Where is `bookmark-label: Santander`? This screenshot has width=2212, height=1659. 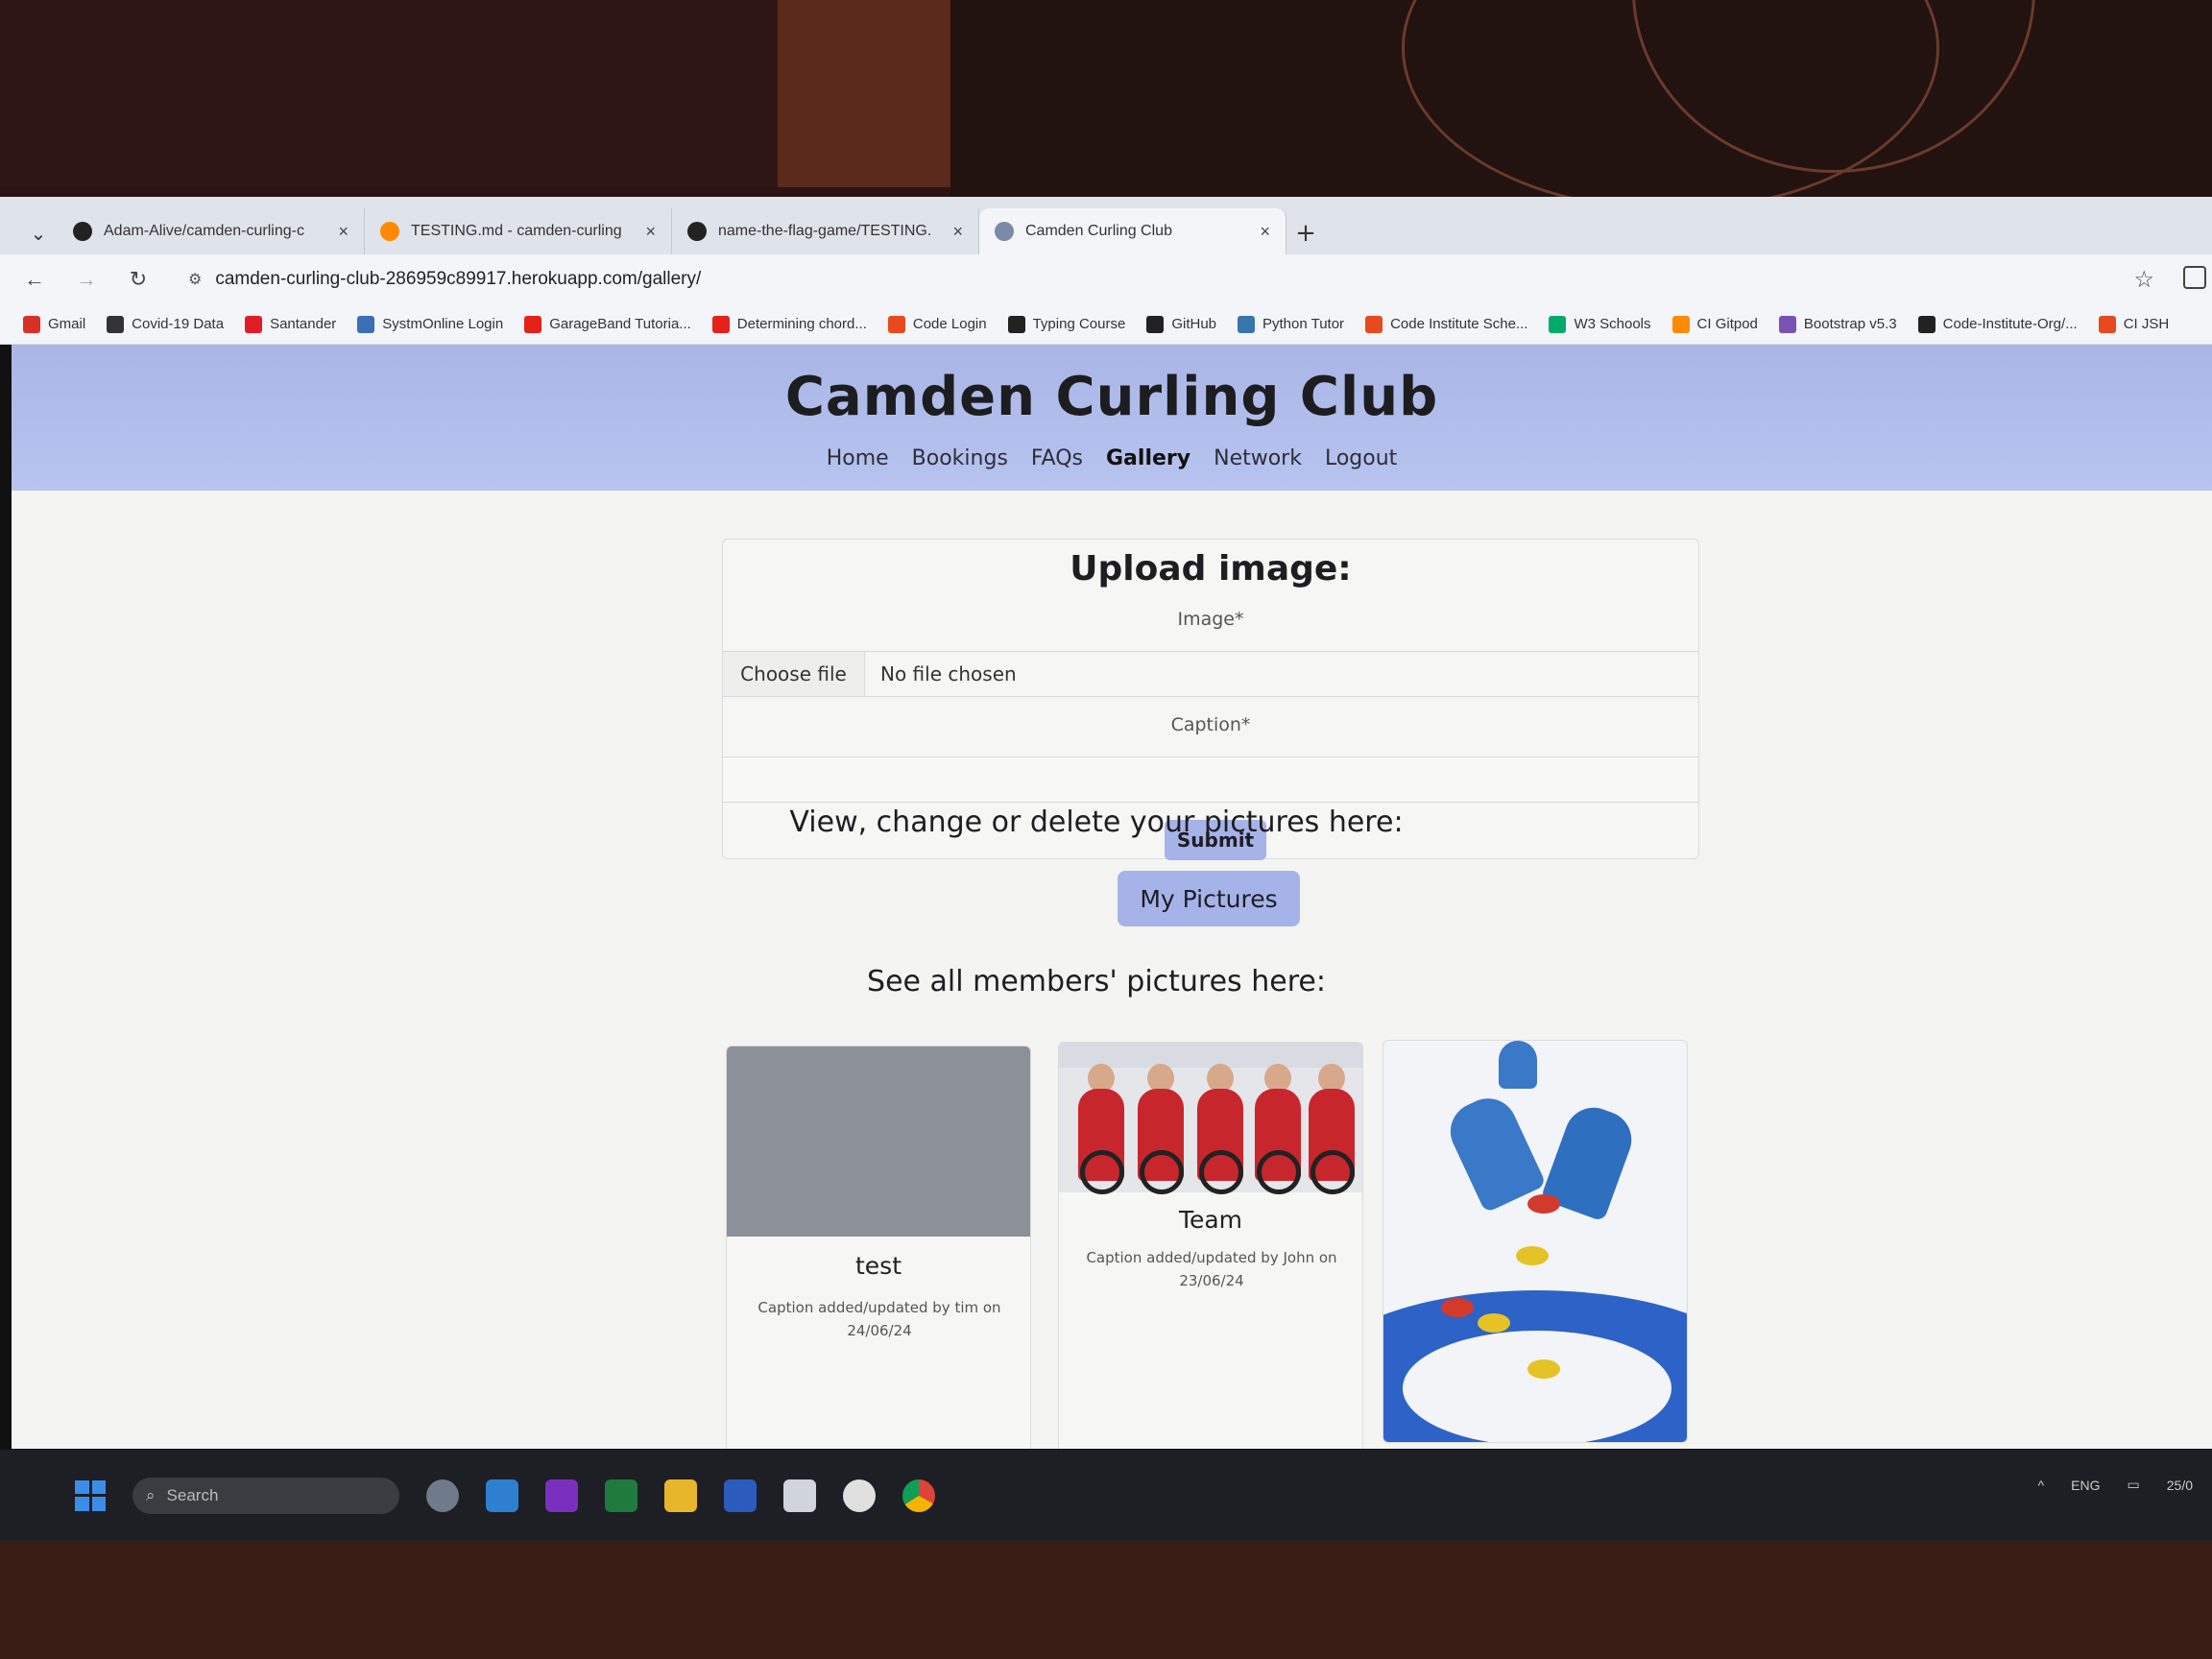
bookmark-label: Santander is located at coordinates (303, 324).